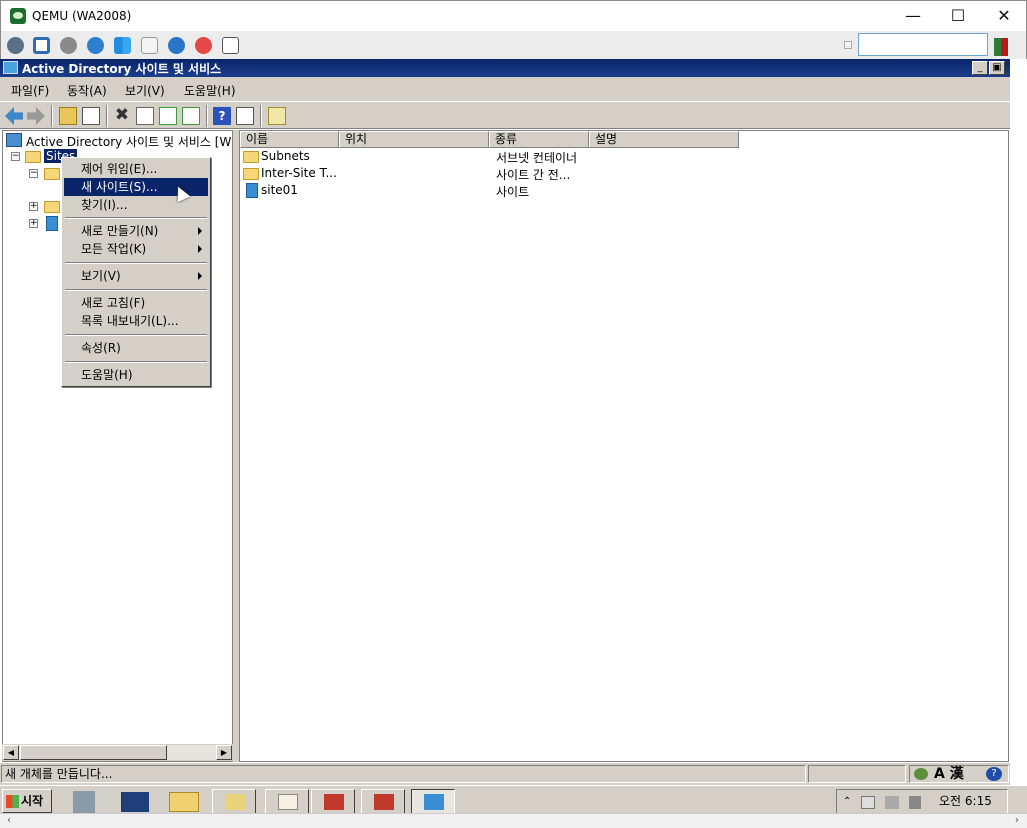 The image size is (1027, 828). Describe the element at coordinates (14, 116) in the screenshot. I see `back-arrow-icon` at that location.